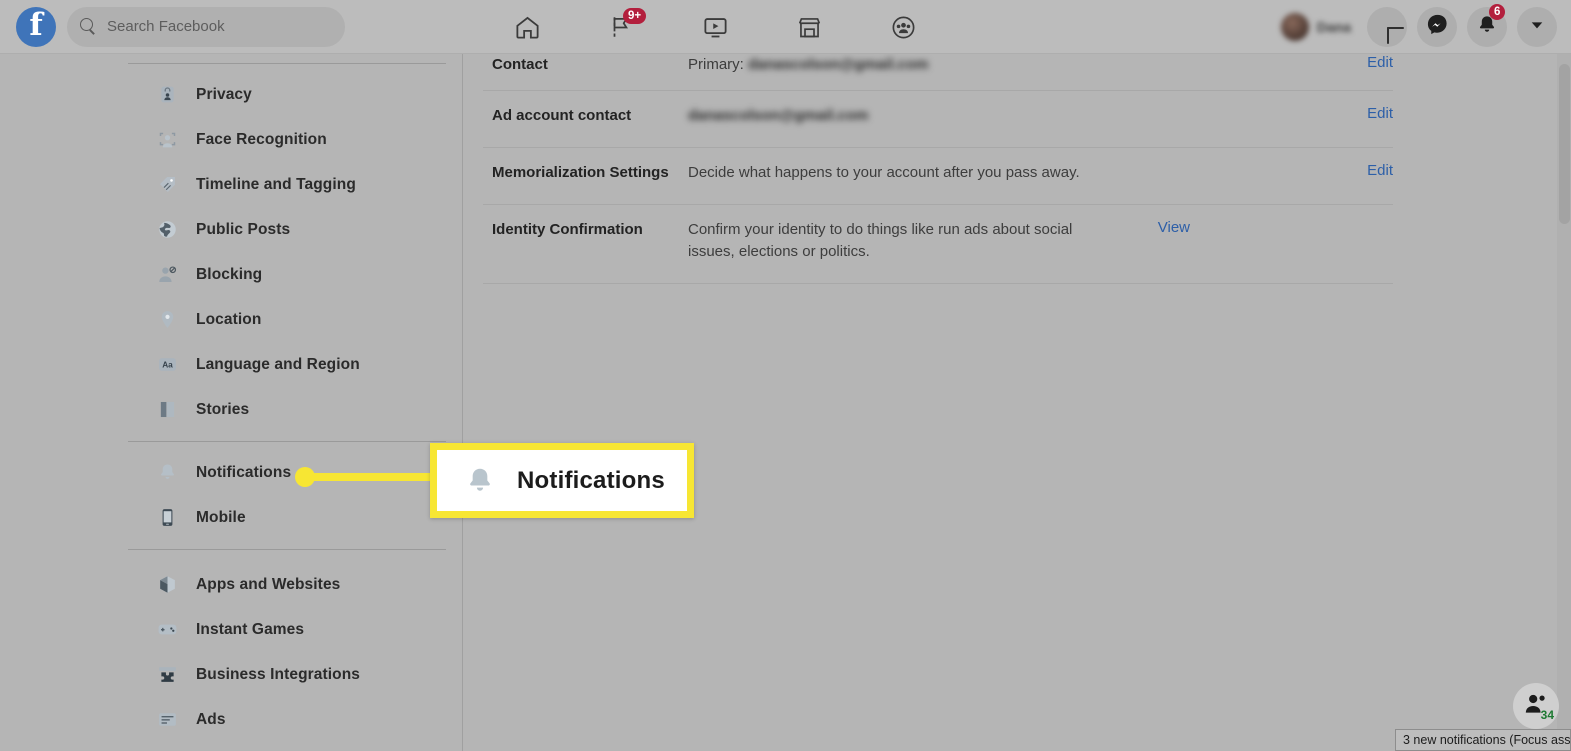  Describe the element at coordinates (938, 283) in the screenshot. I see `content-bottom-divider` at that location.